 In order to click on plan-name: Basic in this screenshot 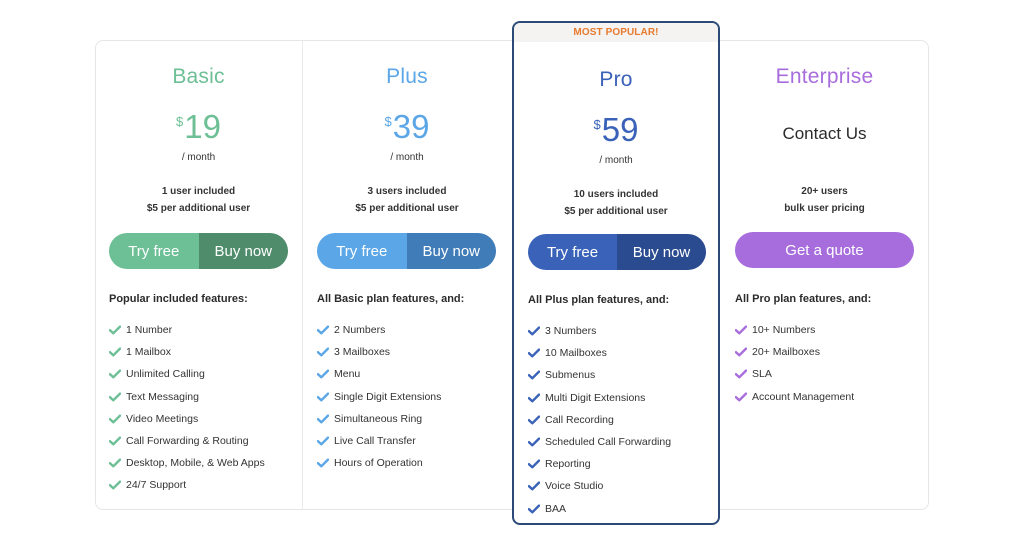, I will do `click(198, 76)`.